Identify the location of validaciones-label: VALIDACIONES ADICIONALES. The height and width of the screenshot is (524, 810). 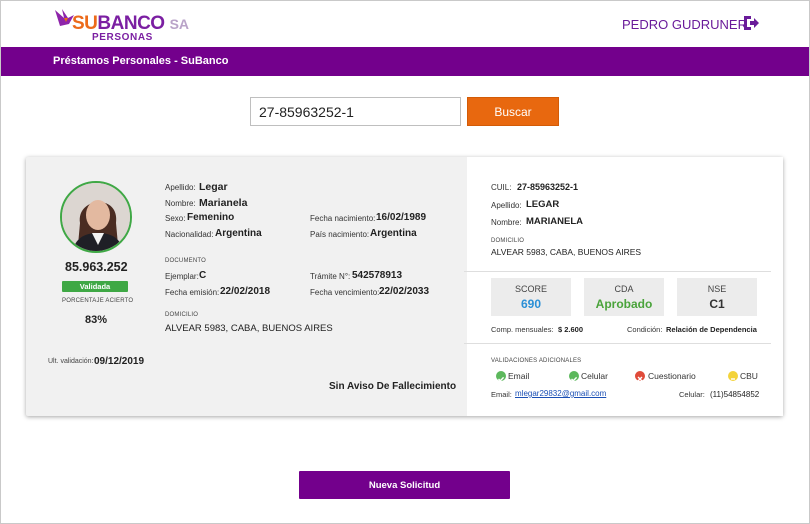
(536, 361).